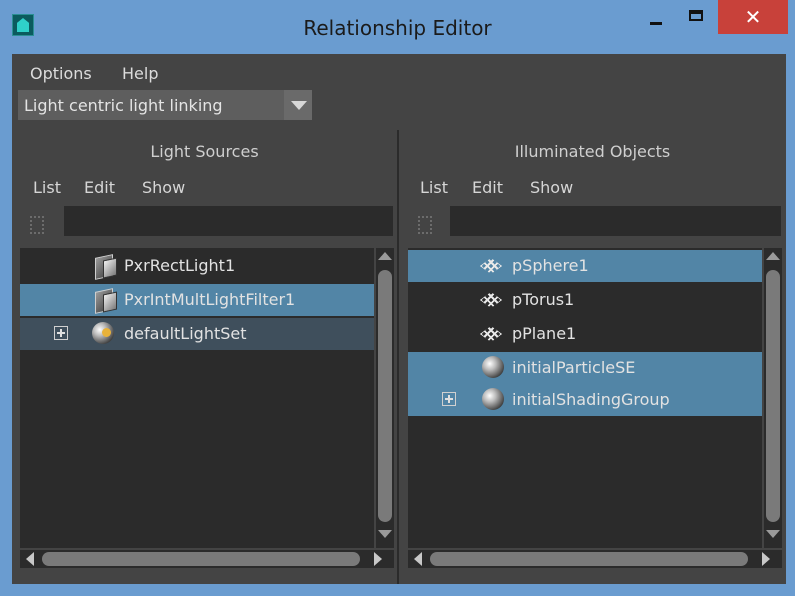  Describe the element at coordinates (591, 399) in the screenshot. I see `list-item-label: initialShadingGroup` at that location.